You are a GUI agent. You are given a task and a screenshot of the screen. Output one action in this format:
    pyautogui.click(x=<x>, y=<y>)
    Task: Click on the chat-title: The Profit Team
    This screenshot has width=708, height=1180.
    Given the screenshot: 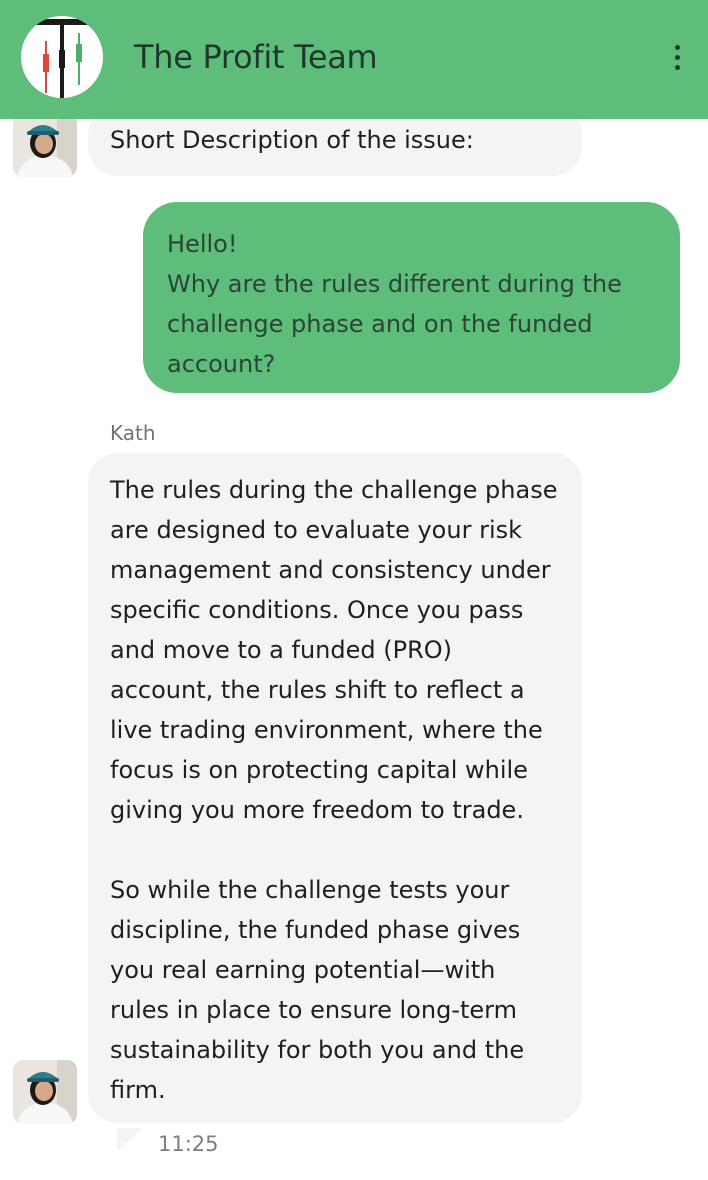 What is the action you would take?
    pyautogui.click(x=256, y=57)
    